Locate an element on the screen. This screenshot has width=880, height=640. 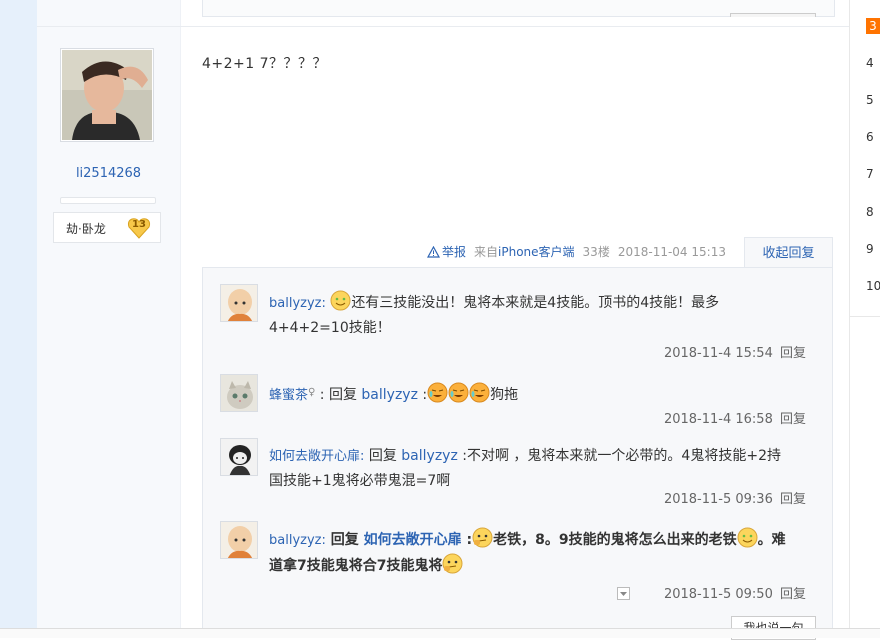
avatar is located at coordinates (107, 95).